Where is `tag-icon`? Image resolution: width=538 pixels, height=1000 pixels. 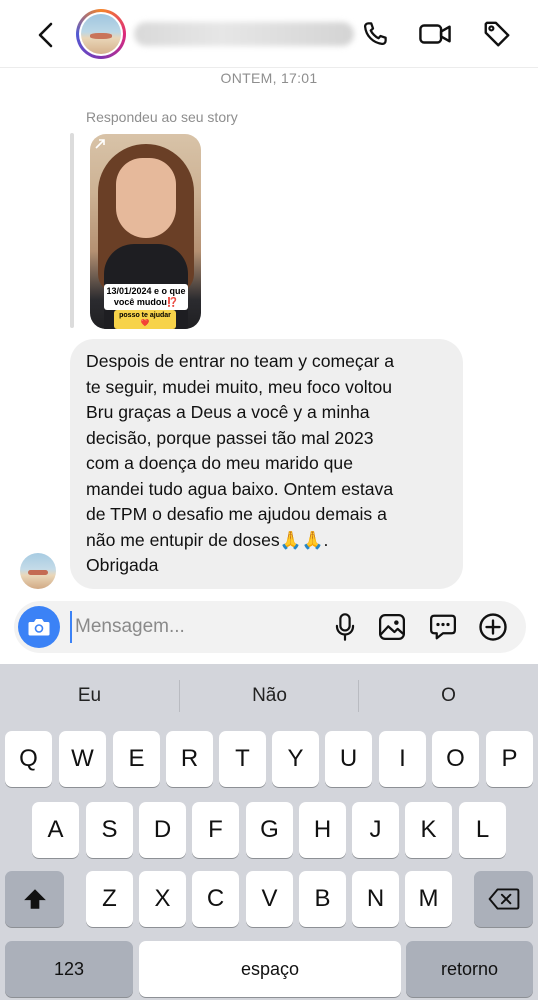
tag-icon is located at coordinates (497, 34).